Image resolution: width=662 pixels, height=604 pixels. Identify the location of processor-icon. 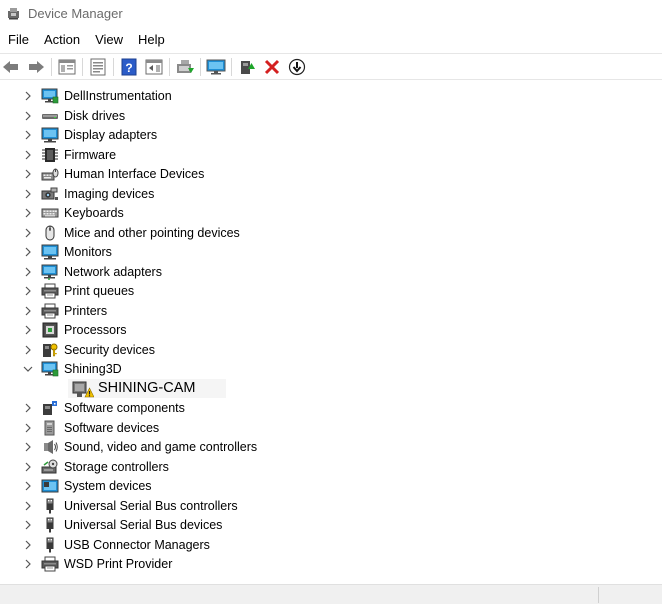
(50, 330).